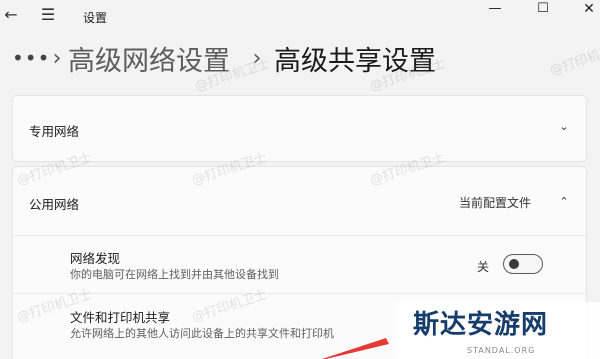 The height and width of the screenshot is (359, 600). Describe the element at coordinates (54, 131) in the screenshot. I see `private-network-label: 专用网络` at that location.